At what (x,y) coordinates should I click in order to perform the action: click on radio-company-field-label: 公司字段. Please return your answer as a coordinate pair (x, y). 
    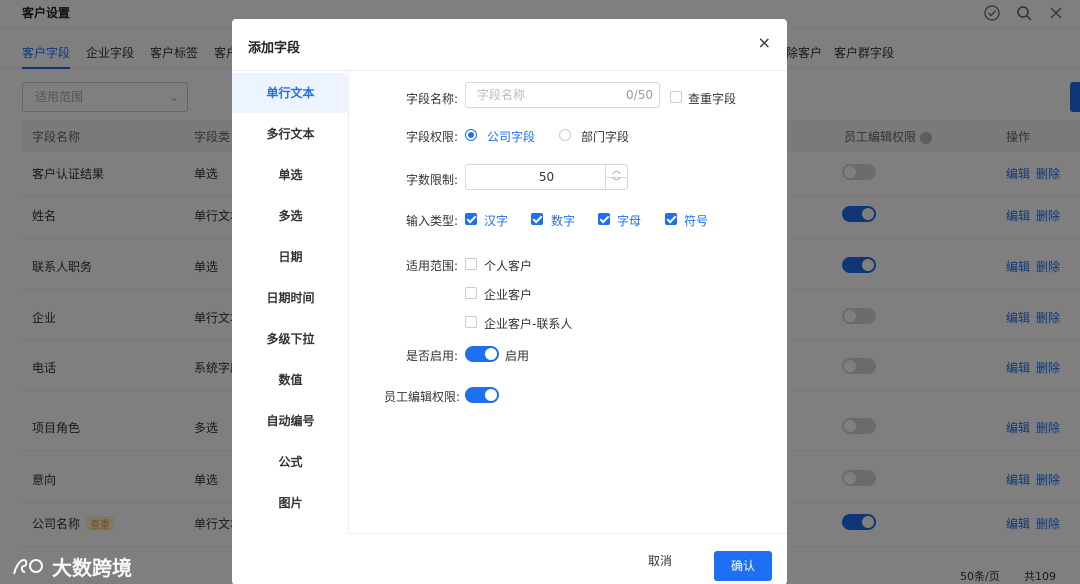
    Looking at the image, I should click on (511, 137).